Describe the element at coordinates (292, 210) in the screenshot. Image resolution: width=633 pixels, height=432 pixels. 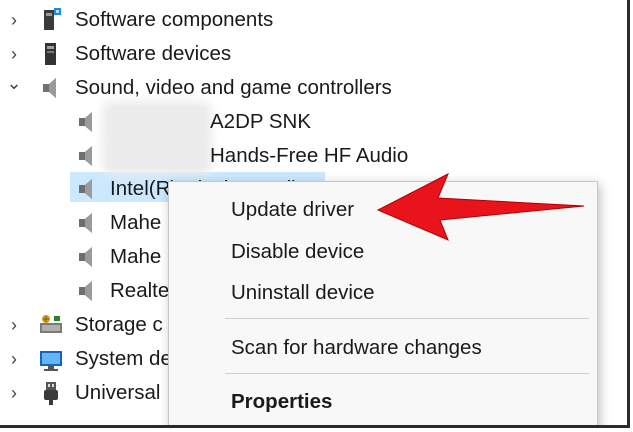
I see `menu-item-update-driver: Update driver` at that location.